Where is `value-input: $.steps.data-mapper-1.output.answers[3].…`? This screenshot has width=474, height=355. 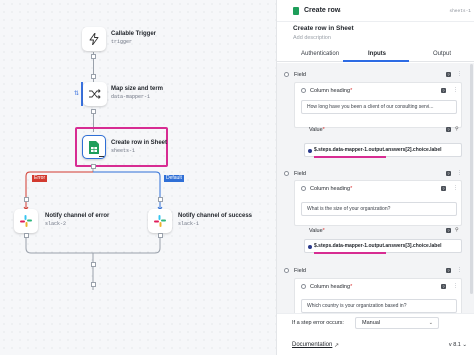
value-input: $.steps.data-mapper-1.output.answers[3].… is located at coordinates (383, 246).